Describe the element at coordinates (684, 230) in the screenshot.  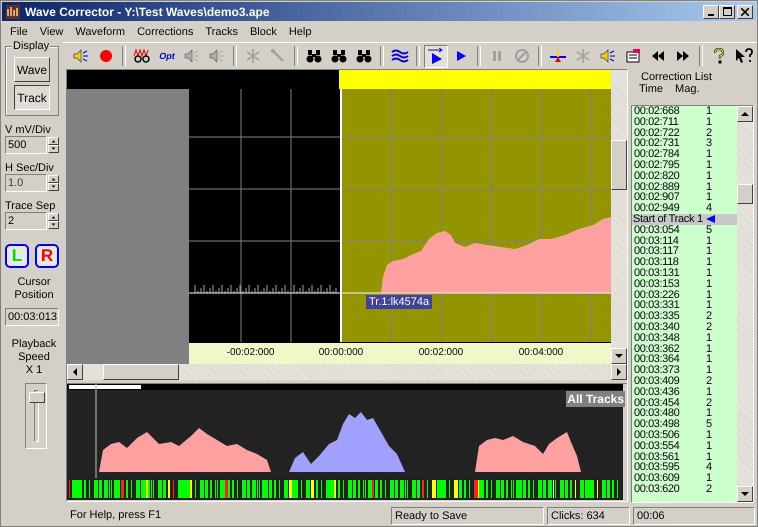
I see `list-row: 00:03:054 5` at that location.